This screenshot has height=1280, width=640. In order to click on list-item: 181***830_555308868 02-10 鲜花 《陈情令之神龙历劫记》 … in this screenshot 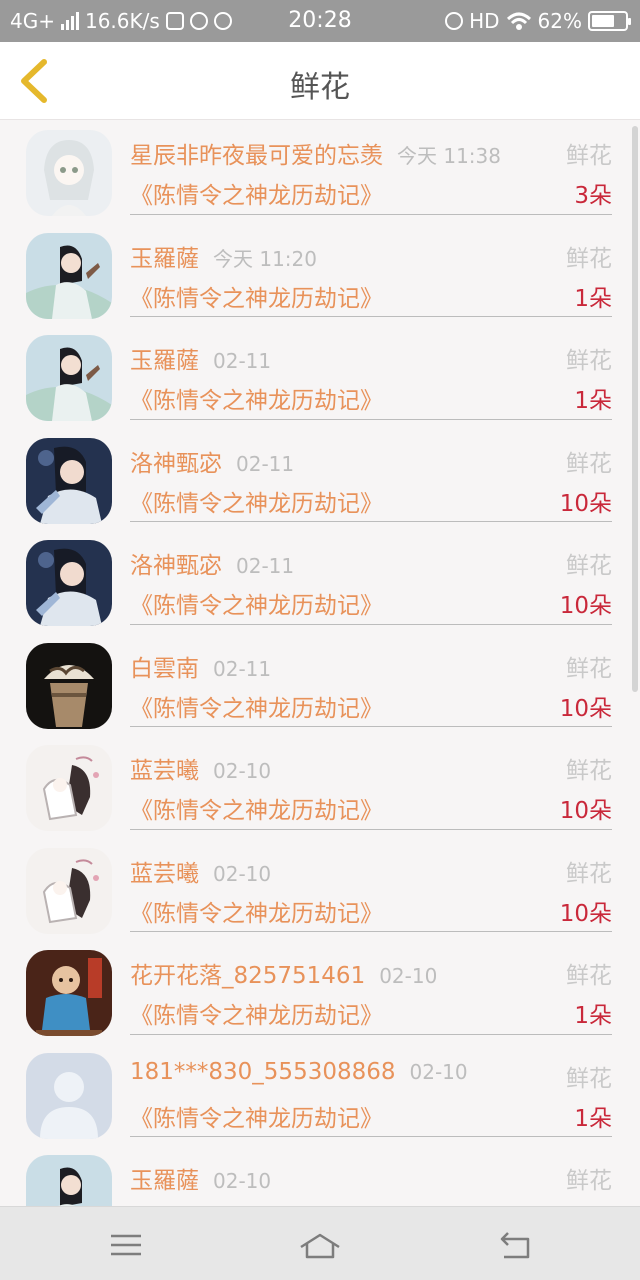, I will do `click(320, 1094)`.